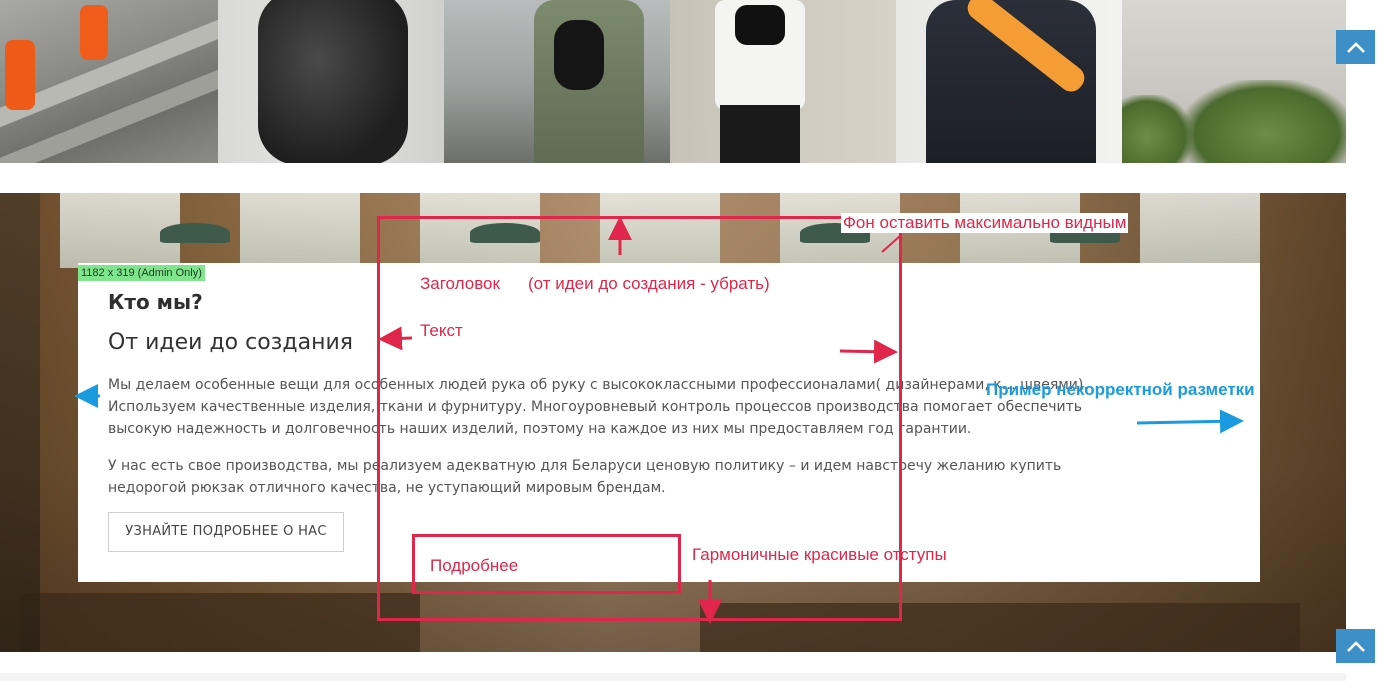 The height and width of the screenshot is (681, 1382). Describe the element at coordinates (331, 81) in the screenshot. I see `photo-black-backpack` at that location.